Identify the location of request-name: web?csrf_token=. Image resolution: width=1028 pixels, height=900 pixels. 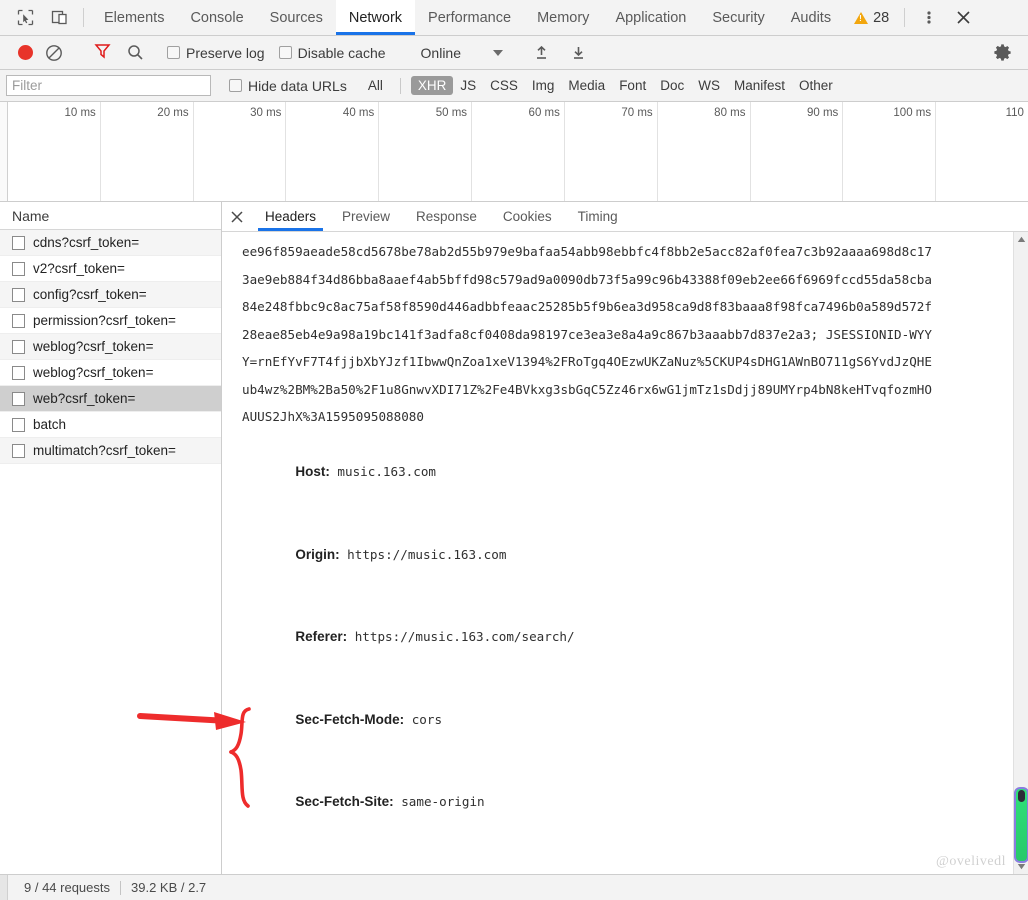
(84, 398).